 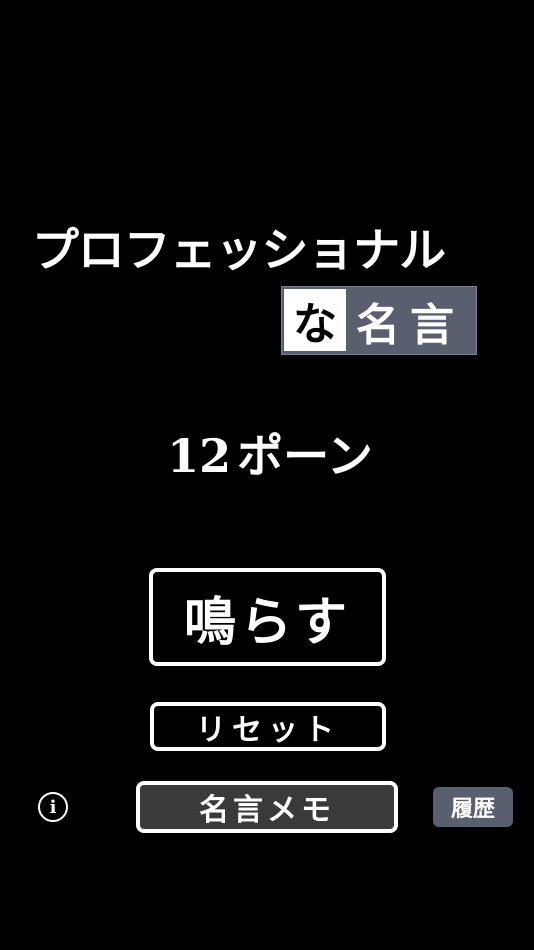 I want to click on ring-count-value: 12, so click(x=199, y=456).